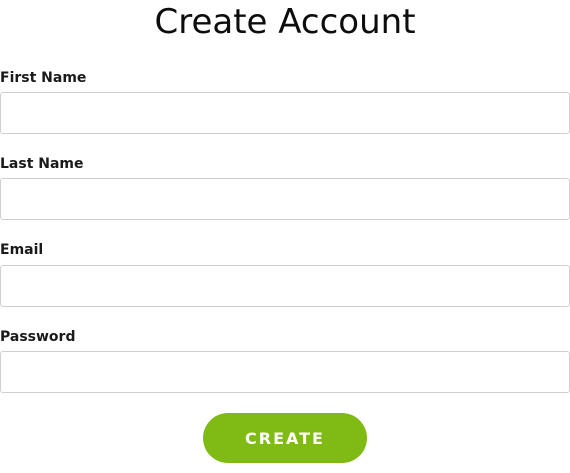  I want to click on create-button: CREATE, so click(285, 438).